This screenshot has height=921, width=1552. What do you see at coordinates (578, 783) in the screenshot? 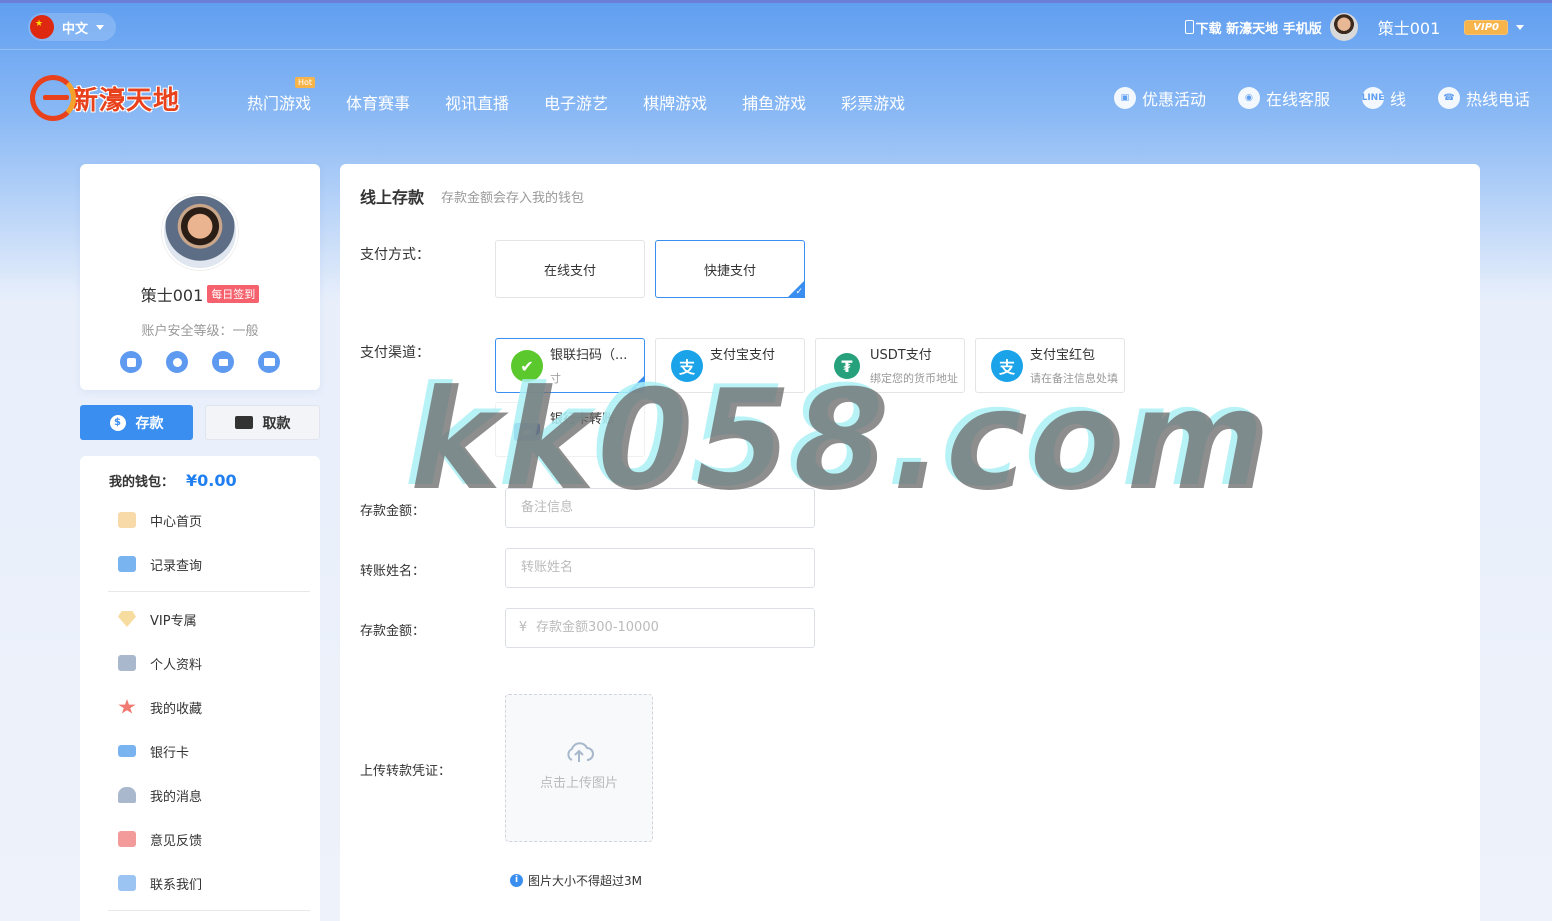
I see `upload-text: 点击上传图片` at bounding box center [578, 783].